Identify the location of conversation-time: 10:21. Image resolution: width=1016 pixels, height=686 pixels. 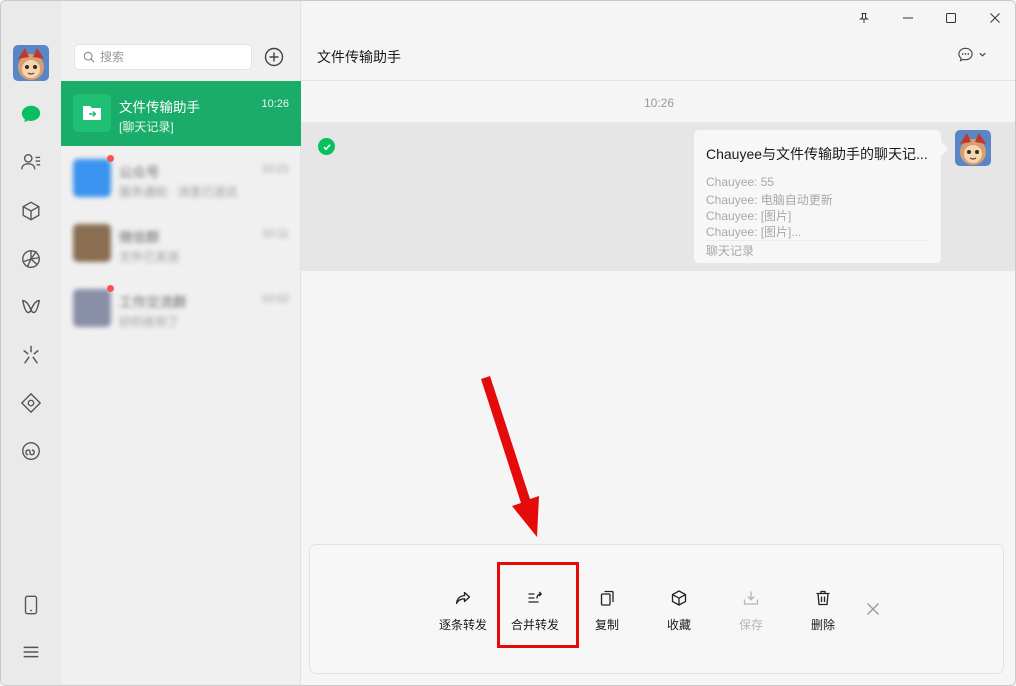
(275, 169).